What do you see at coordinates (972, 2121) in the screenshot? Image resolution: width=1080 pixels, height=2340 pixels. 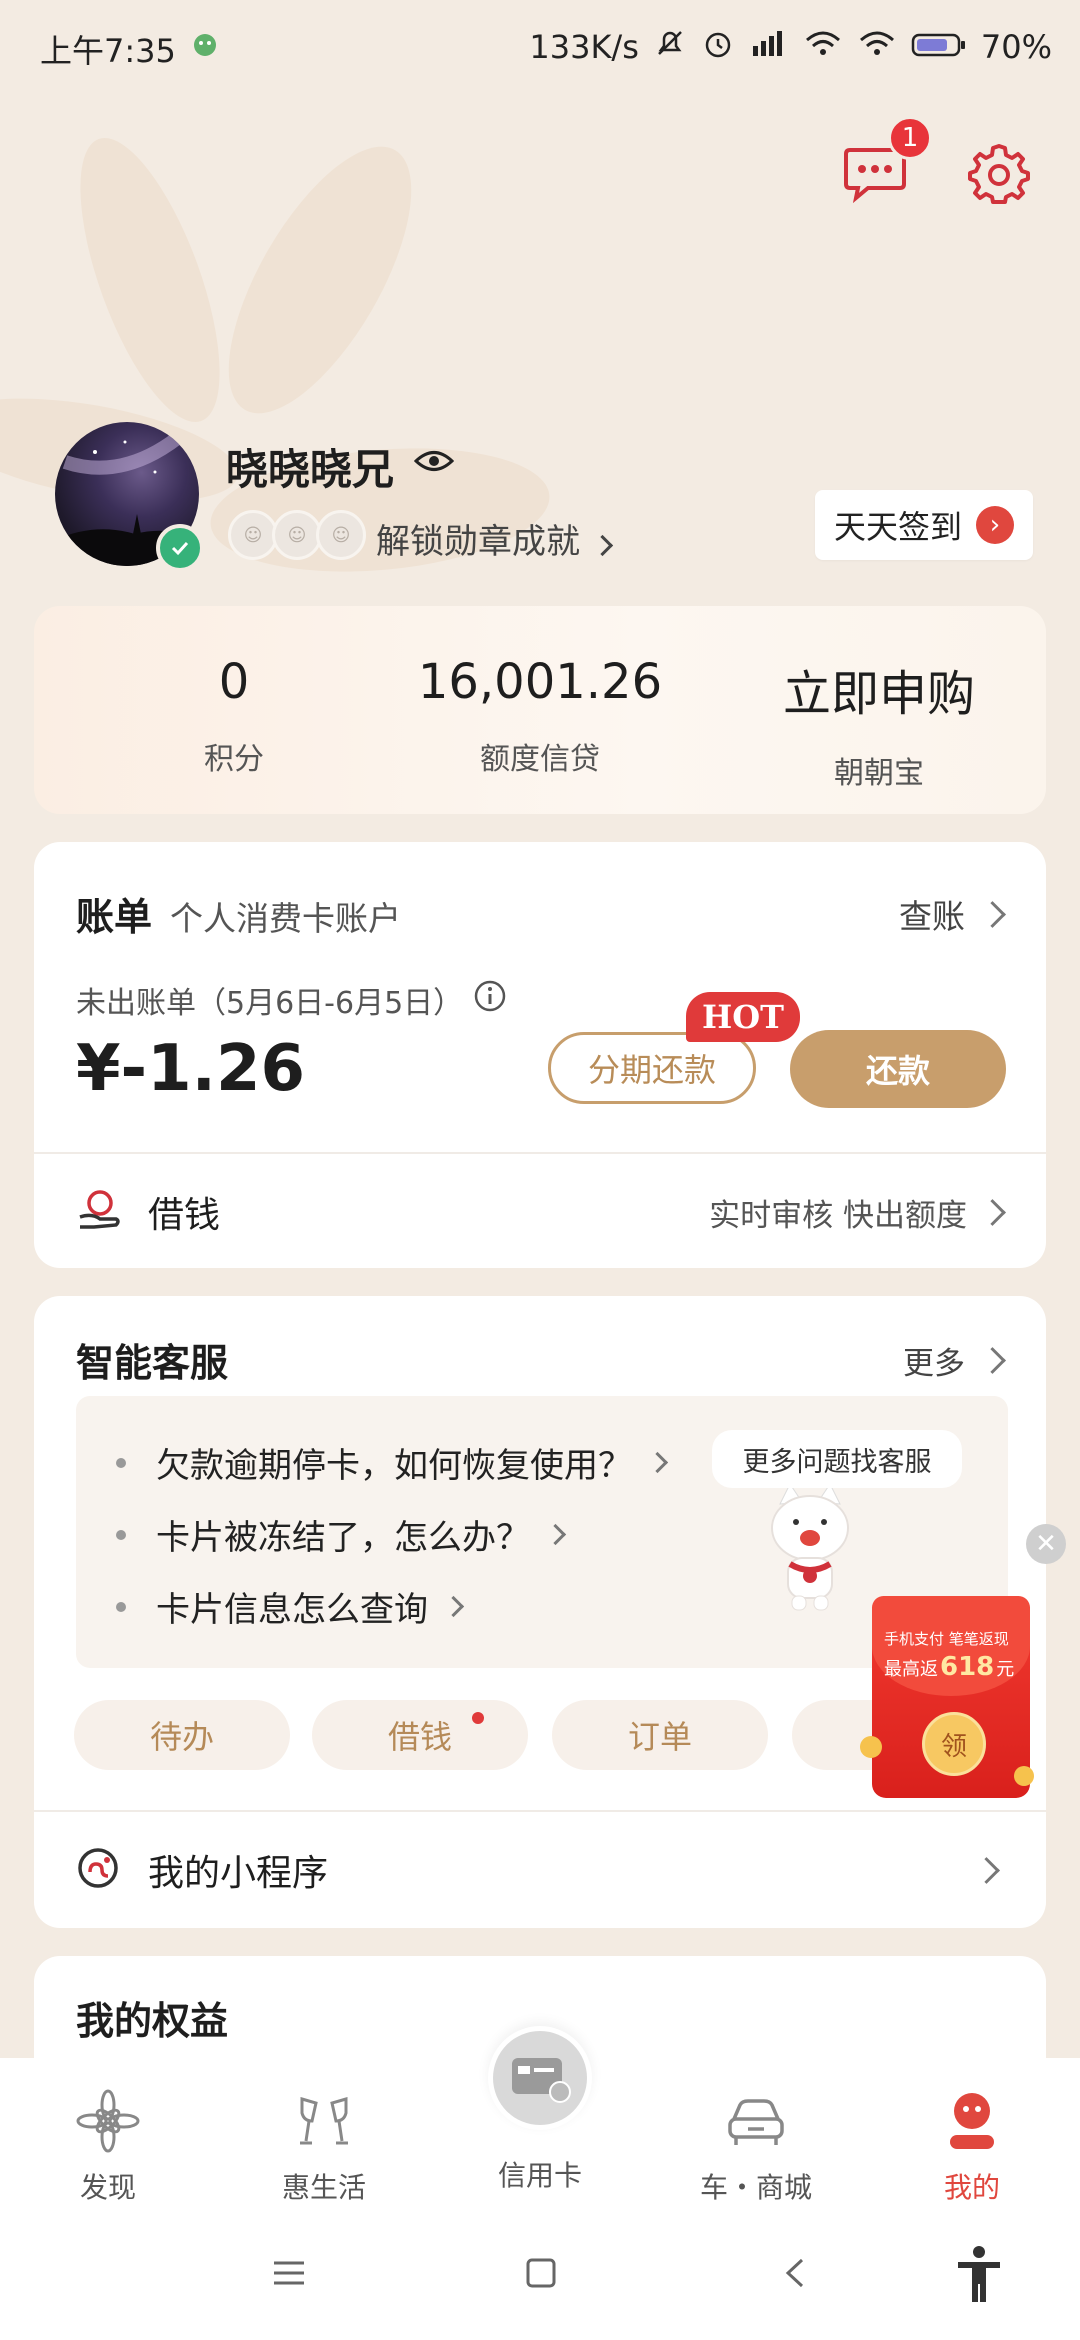 I see `my-profile-icon` at bounding box center [972, 2121].